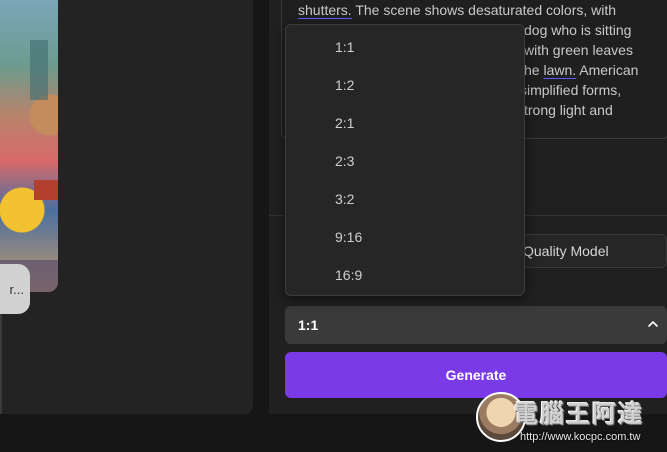 The height and width of the screenshot is (452, 667). Describe the element at coordinates (579, 414) in the screenshot. I see `watermark-title: 電腦王阿達` at that location.